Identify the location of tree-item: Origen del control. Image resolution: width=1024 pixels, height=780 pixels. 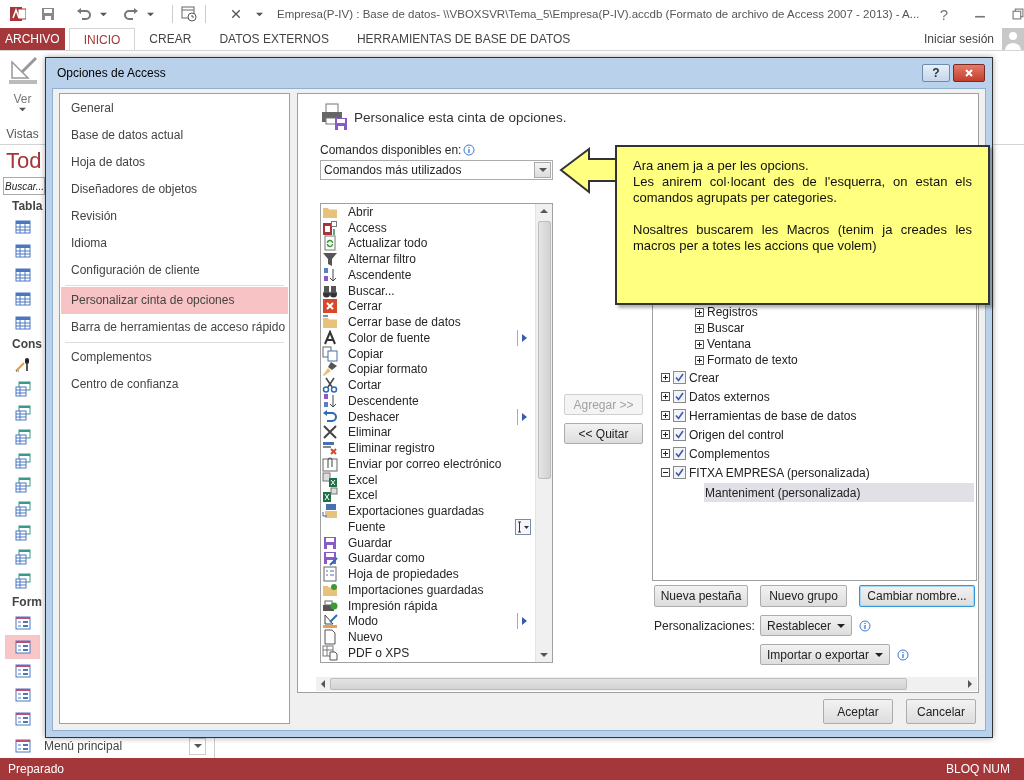
(736, 434).